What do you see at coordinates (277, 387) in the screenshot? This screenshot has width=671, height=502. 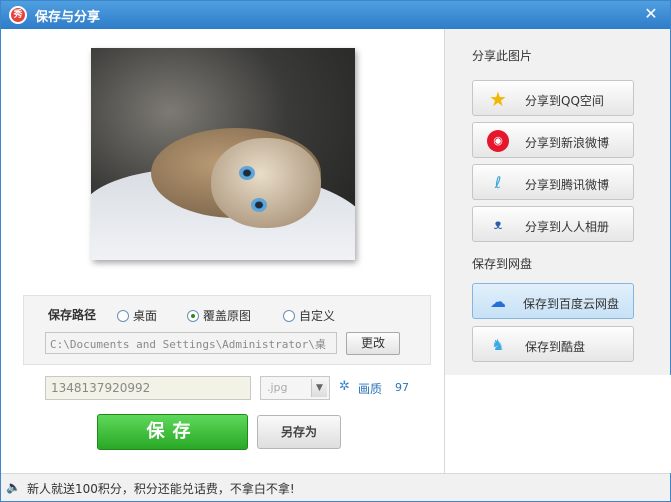 I see `extension-value: .jpg` at bounding box center [277, 387].